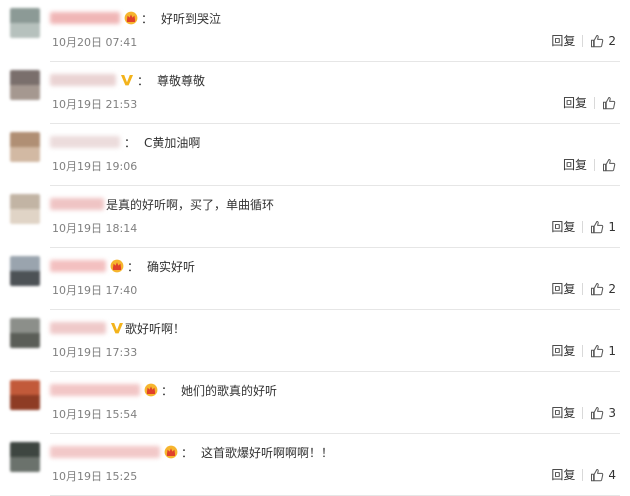 Image resolution: width=630 pixels, height=496 pixels. What do you see at coordinates (191, 18) in the screenshot?
I see `comment-text: 好听到哭泣` at bounding box center [191, 18].